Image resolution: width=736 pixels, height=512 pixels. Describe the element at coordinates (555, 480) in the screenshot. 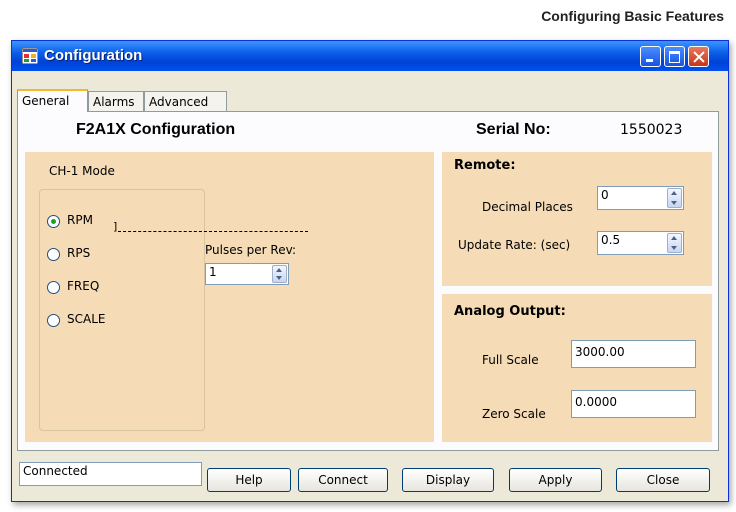

I see `apply-button: Apply` at that location.